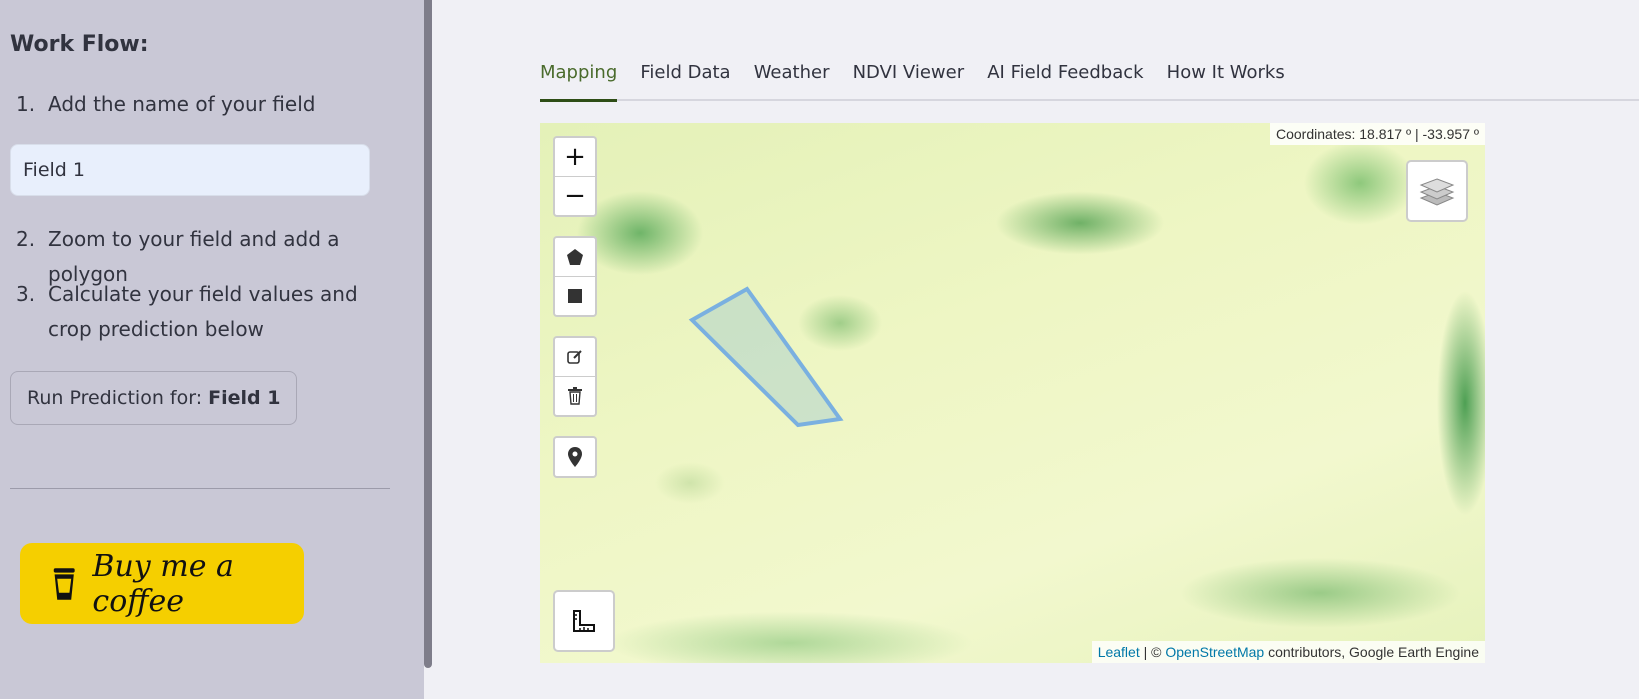  I want to click on coffee-cup-icon, so click(64, 583).